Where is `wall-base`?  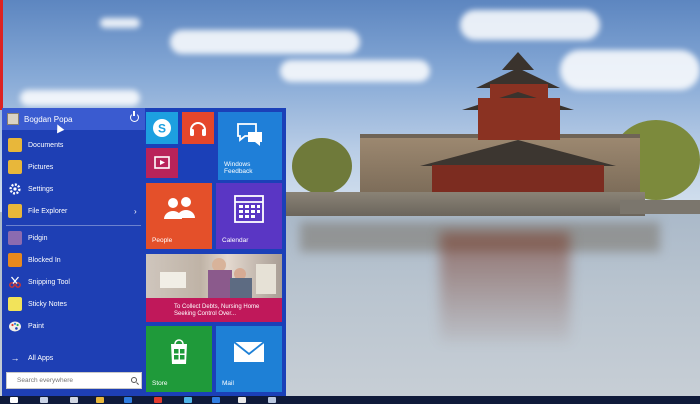
wall-base is located at coordinates (465, 204).